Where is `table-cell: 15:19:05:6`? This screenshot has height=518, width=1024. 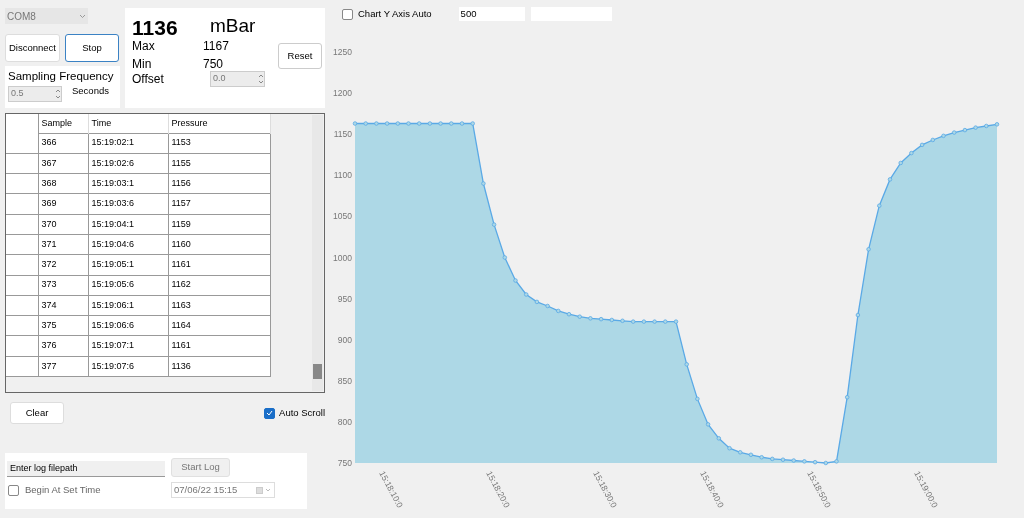 table-cell: 15:19:05:6 is located at coordinates (128, 285).